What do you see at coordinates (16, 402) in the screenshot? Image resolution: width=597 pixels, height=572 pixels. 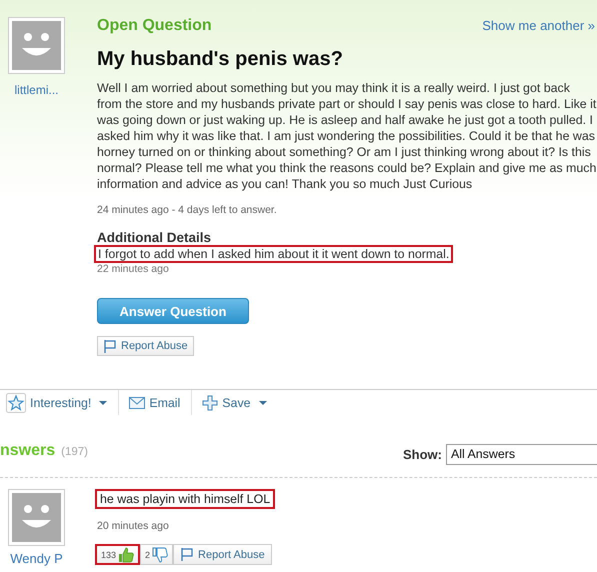 I see `star-icon` at bounding box center [16, 402].